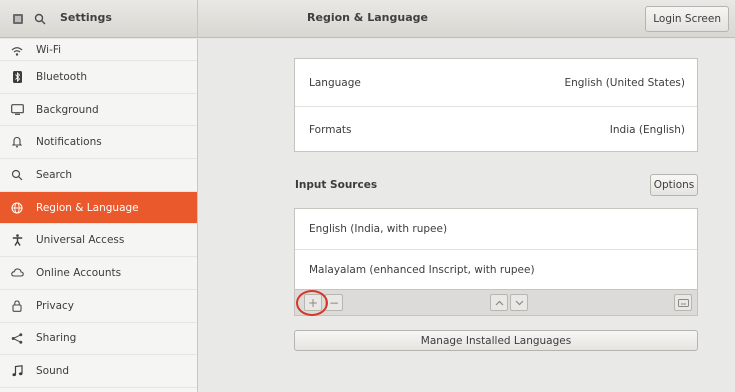  I want to click on sidebar-item-online-accounts: Online Accounts, so click(98, 273).